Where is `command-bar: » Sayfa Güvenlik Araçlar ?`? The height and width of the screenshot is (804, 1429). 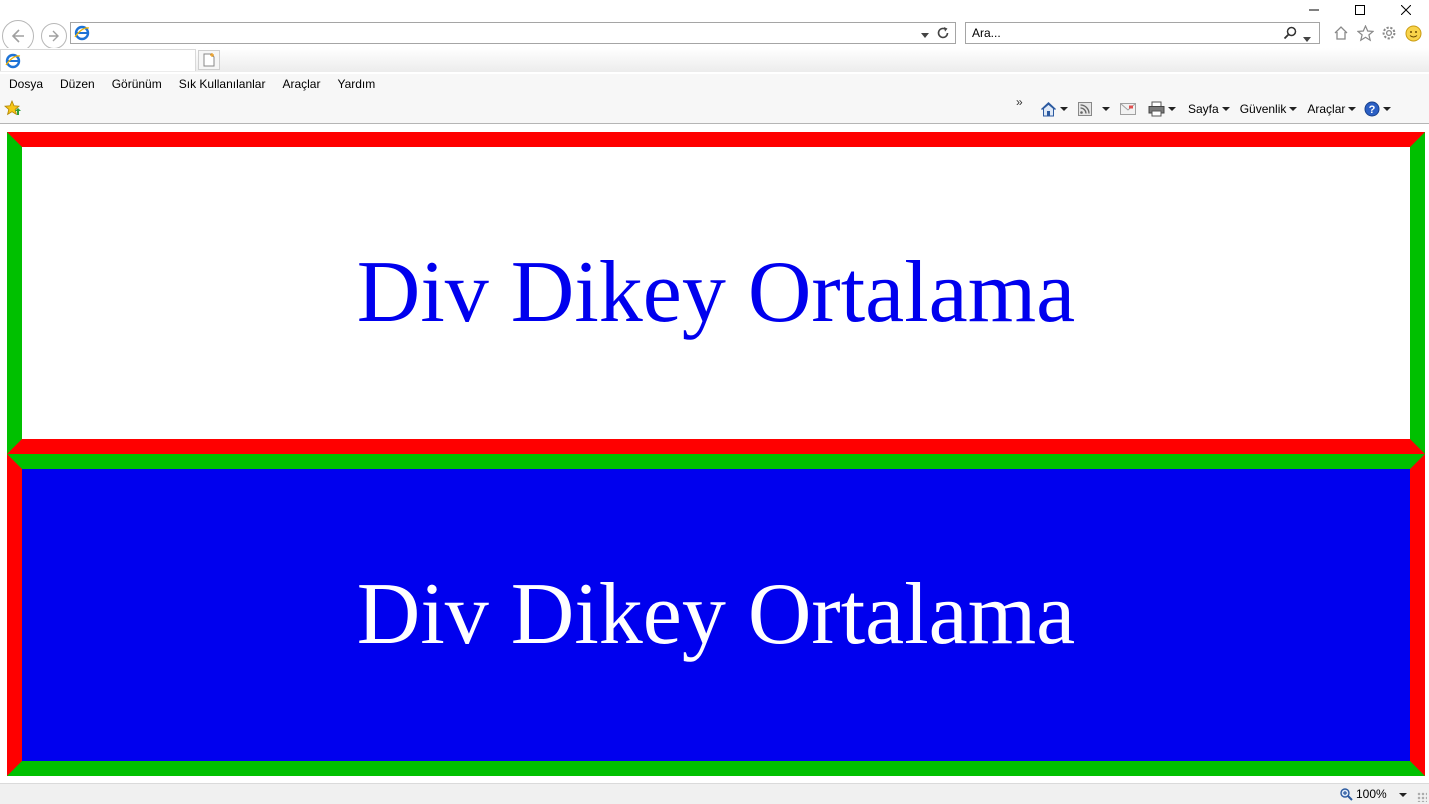 command-bar: » Sayfa Güvenlik Araçlar ? is located at coordinates (714, 109).